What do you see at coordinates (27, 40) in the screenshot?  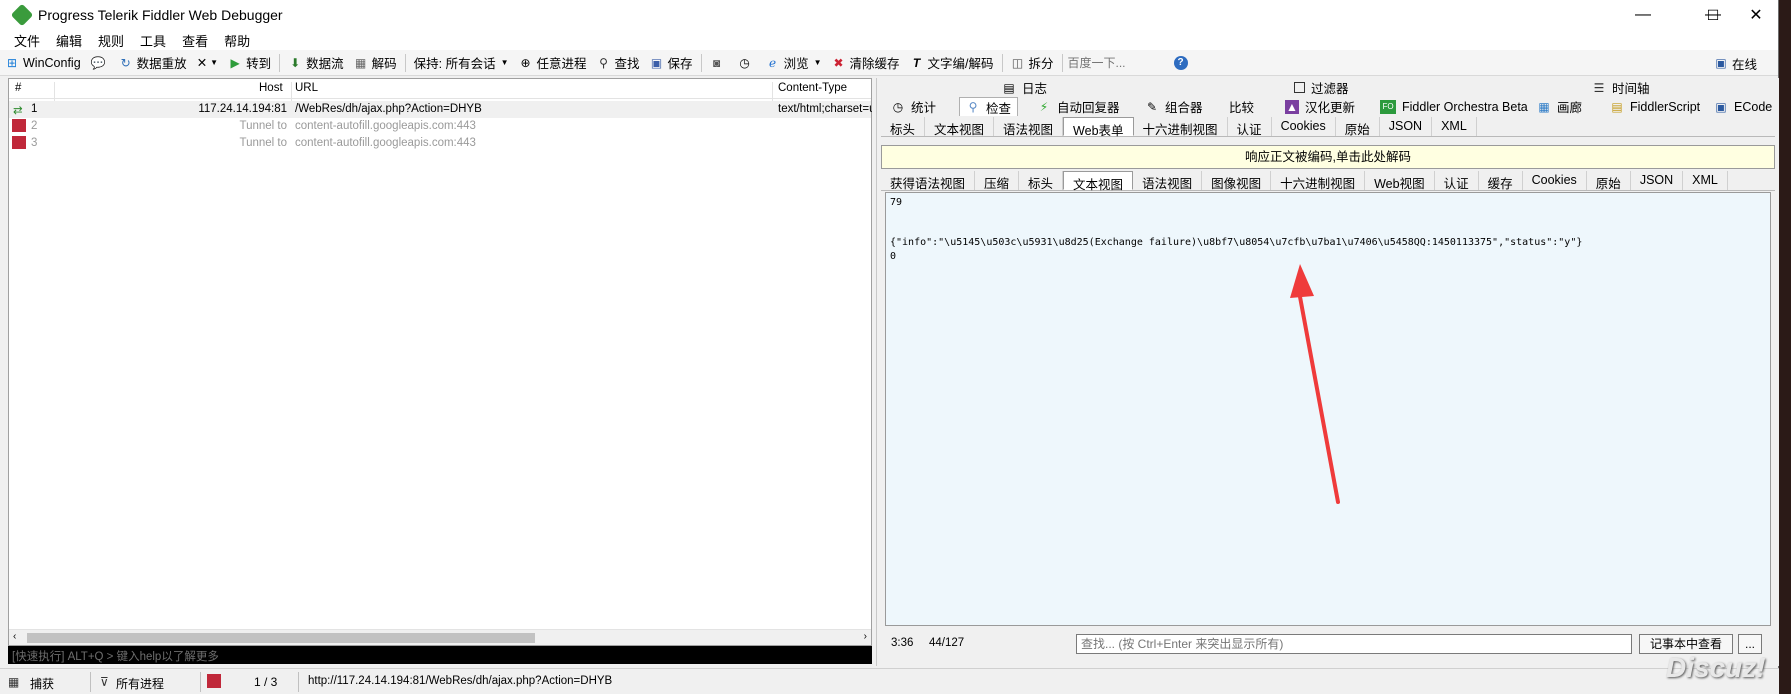 I see `menu-file: 文件` at bounding box center [27, 40].